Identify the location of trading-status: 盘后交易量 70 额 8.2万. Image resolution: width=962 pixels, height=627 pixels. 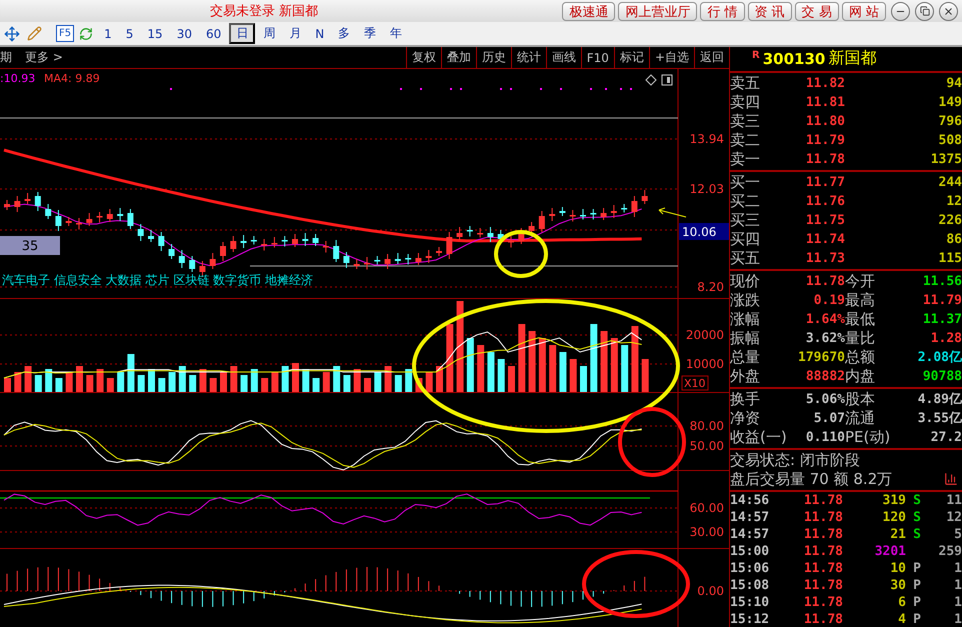
(811, 479).